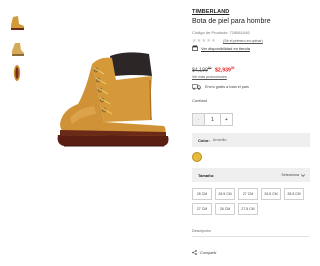  Describe the element at coordinates (221, 32) in the screenshot. I see `product-code: Código de Producto: 718661046` at that location.